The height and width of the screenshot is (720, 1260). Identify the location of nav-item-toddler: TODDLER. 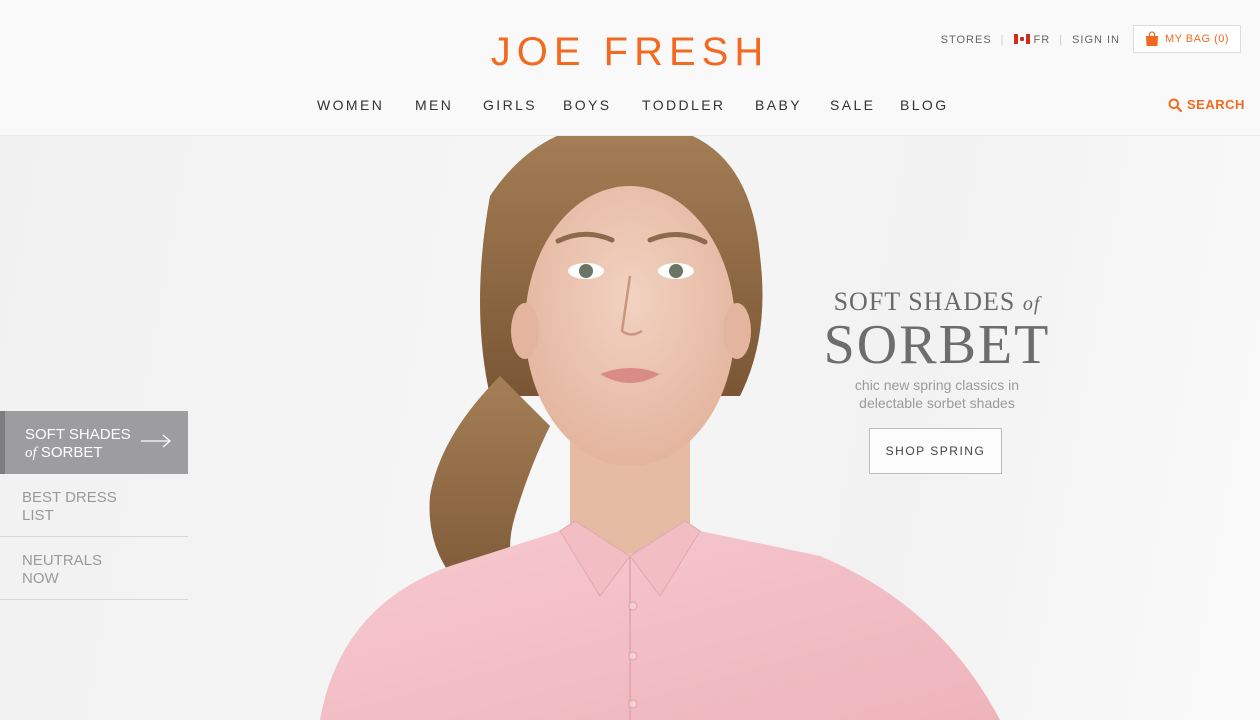
(683, 105).